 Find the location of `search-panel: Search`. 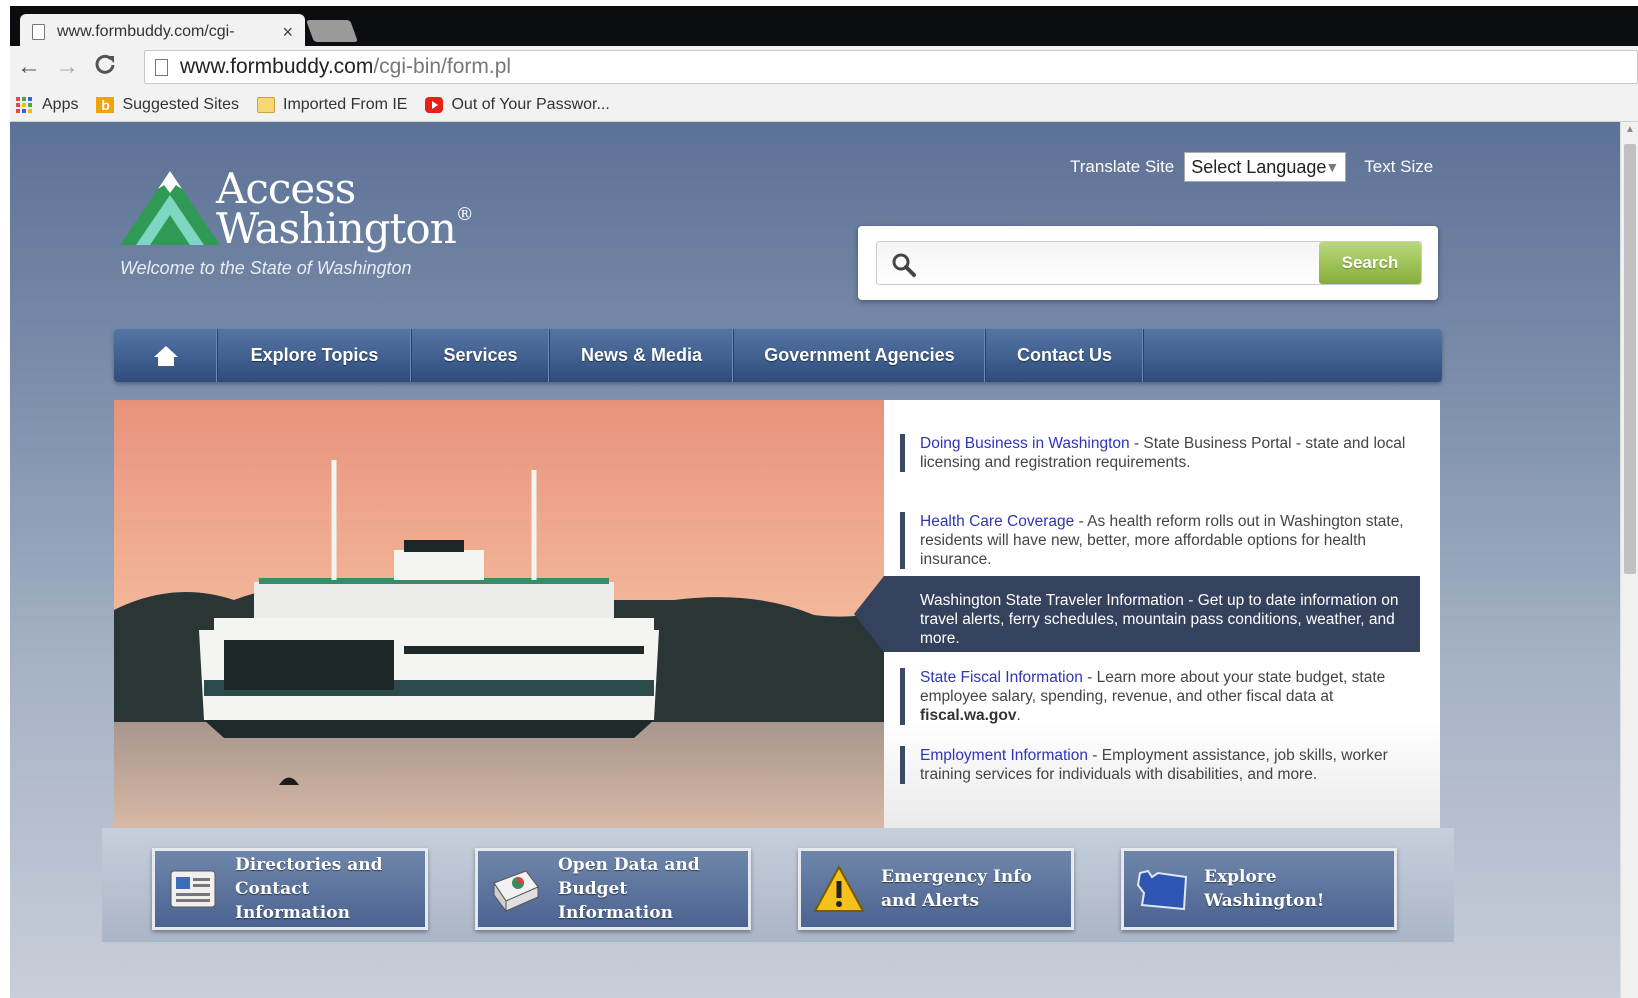

search-panel: Search is located at coordinates (1148, 263).